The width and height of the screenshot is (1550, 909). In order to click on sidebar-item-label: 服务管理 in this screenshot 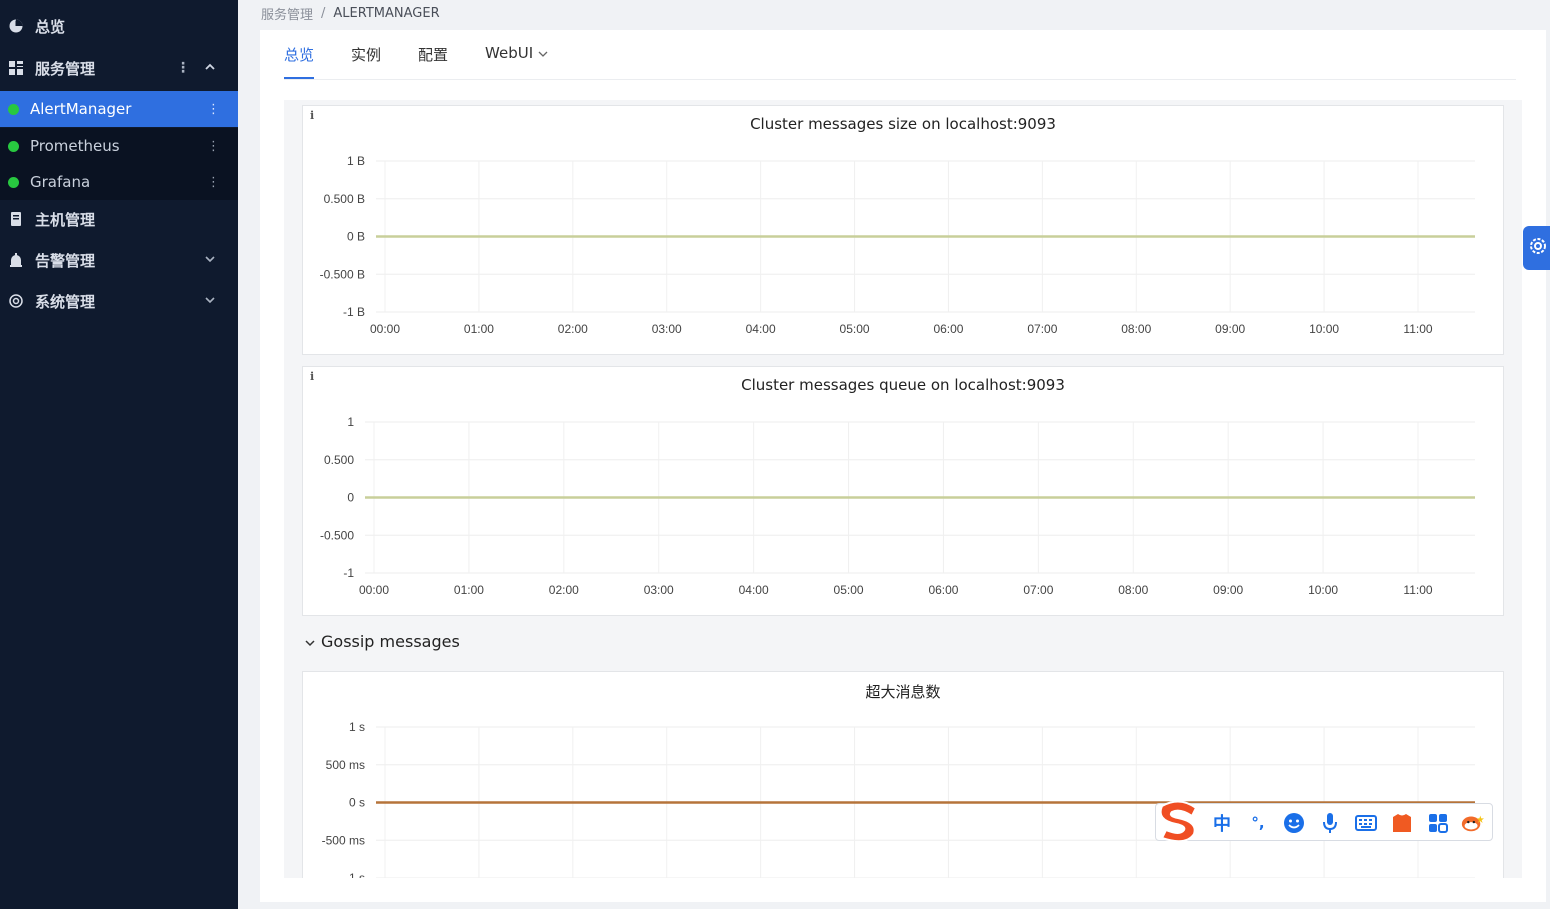, I will do `click(65, 68)`.